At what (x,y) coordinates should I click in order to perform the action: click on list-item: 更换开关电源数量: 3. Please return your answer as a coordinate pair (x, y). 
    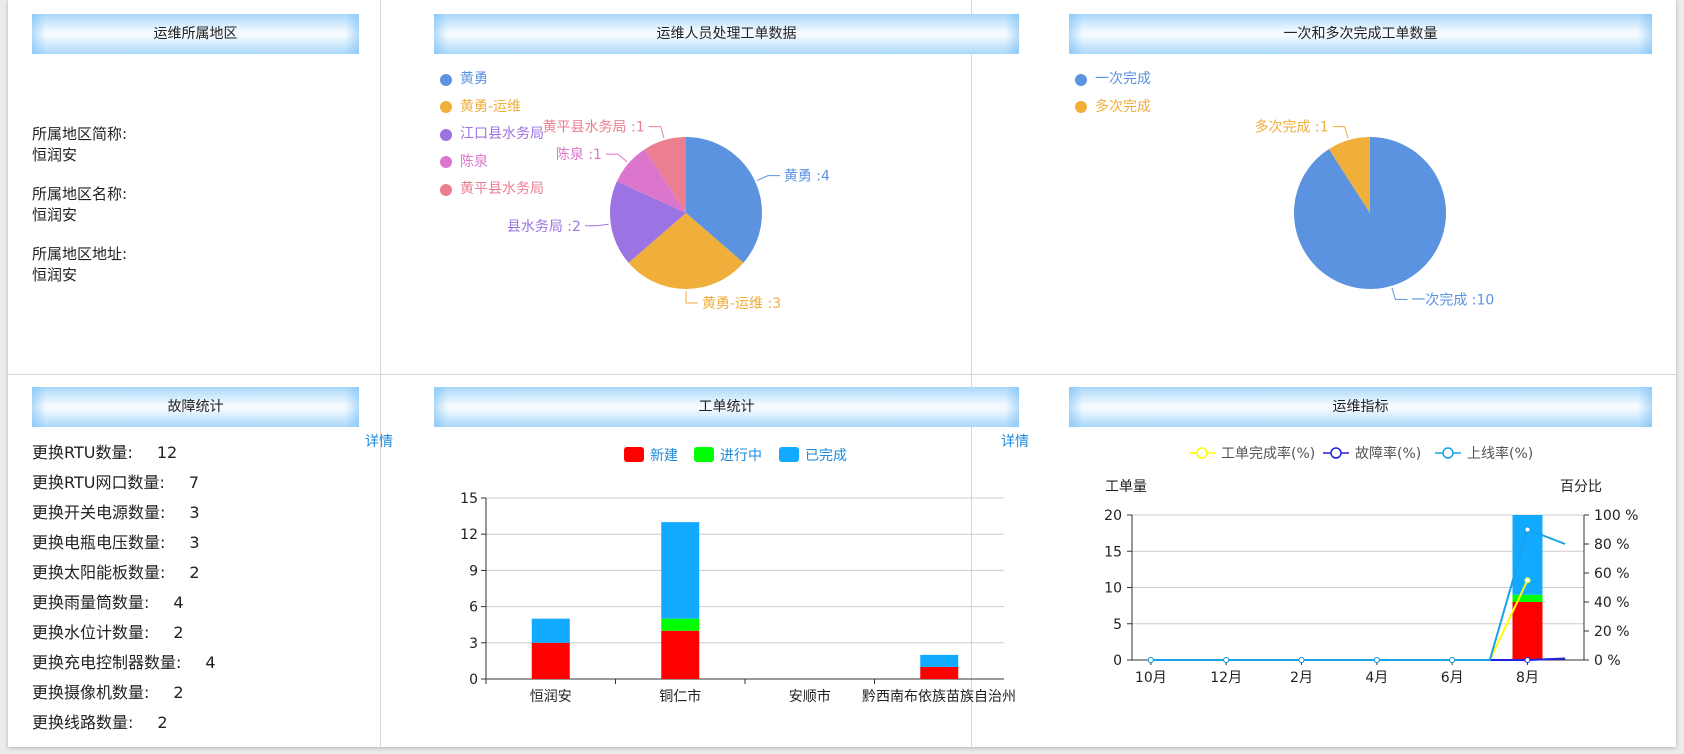
    Looking at the image, I should click on (124, 513).